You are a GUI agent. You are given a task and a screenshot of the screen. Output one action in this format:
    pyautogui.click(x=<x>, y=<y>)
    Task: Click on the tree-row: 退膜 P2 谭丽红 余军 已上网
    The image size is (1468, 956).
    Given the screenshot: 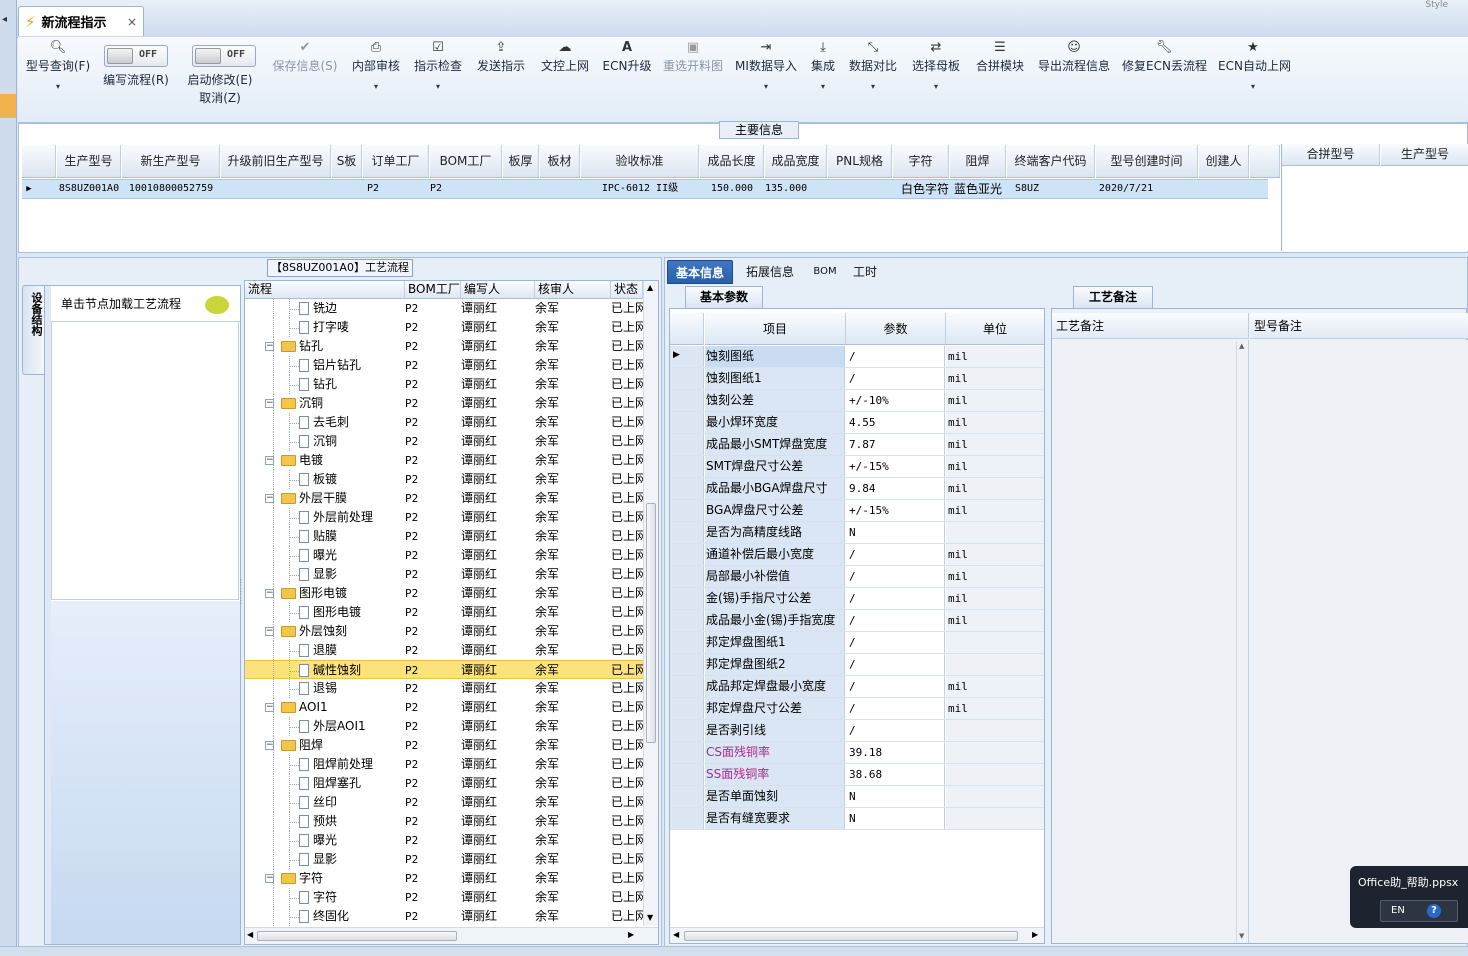 What is the action you would take?
    pyautogui.click(x=444, y=650)
    